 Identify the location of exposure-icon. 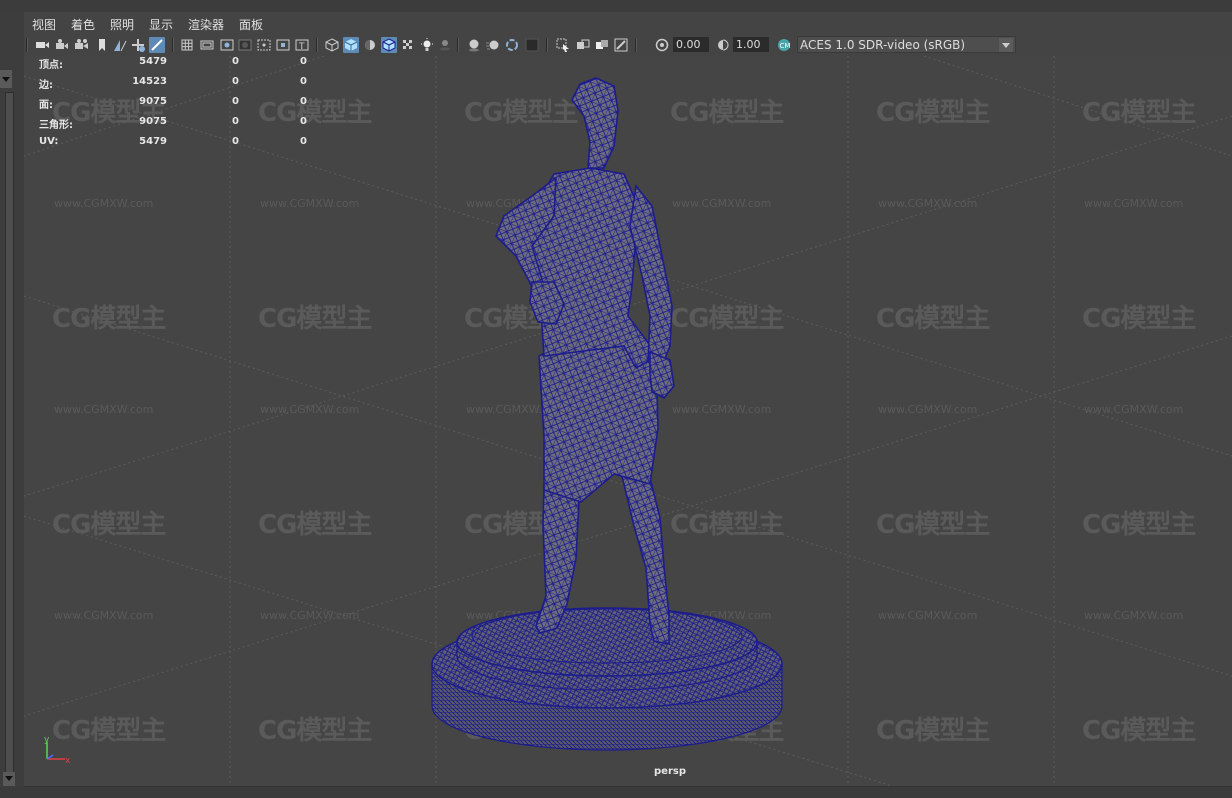
(662, 45).